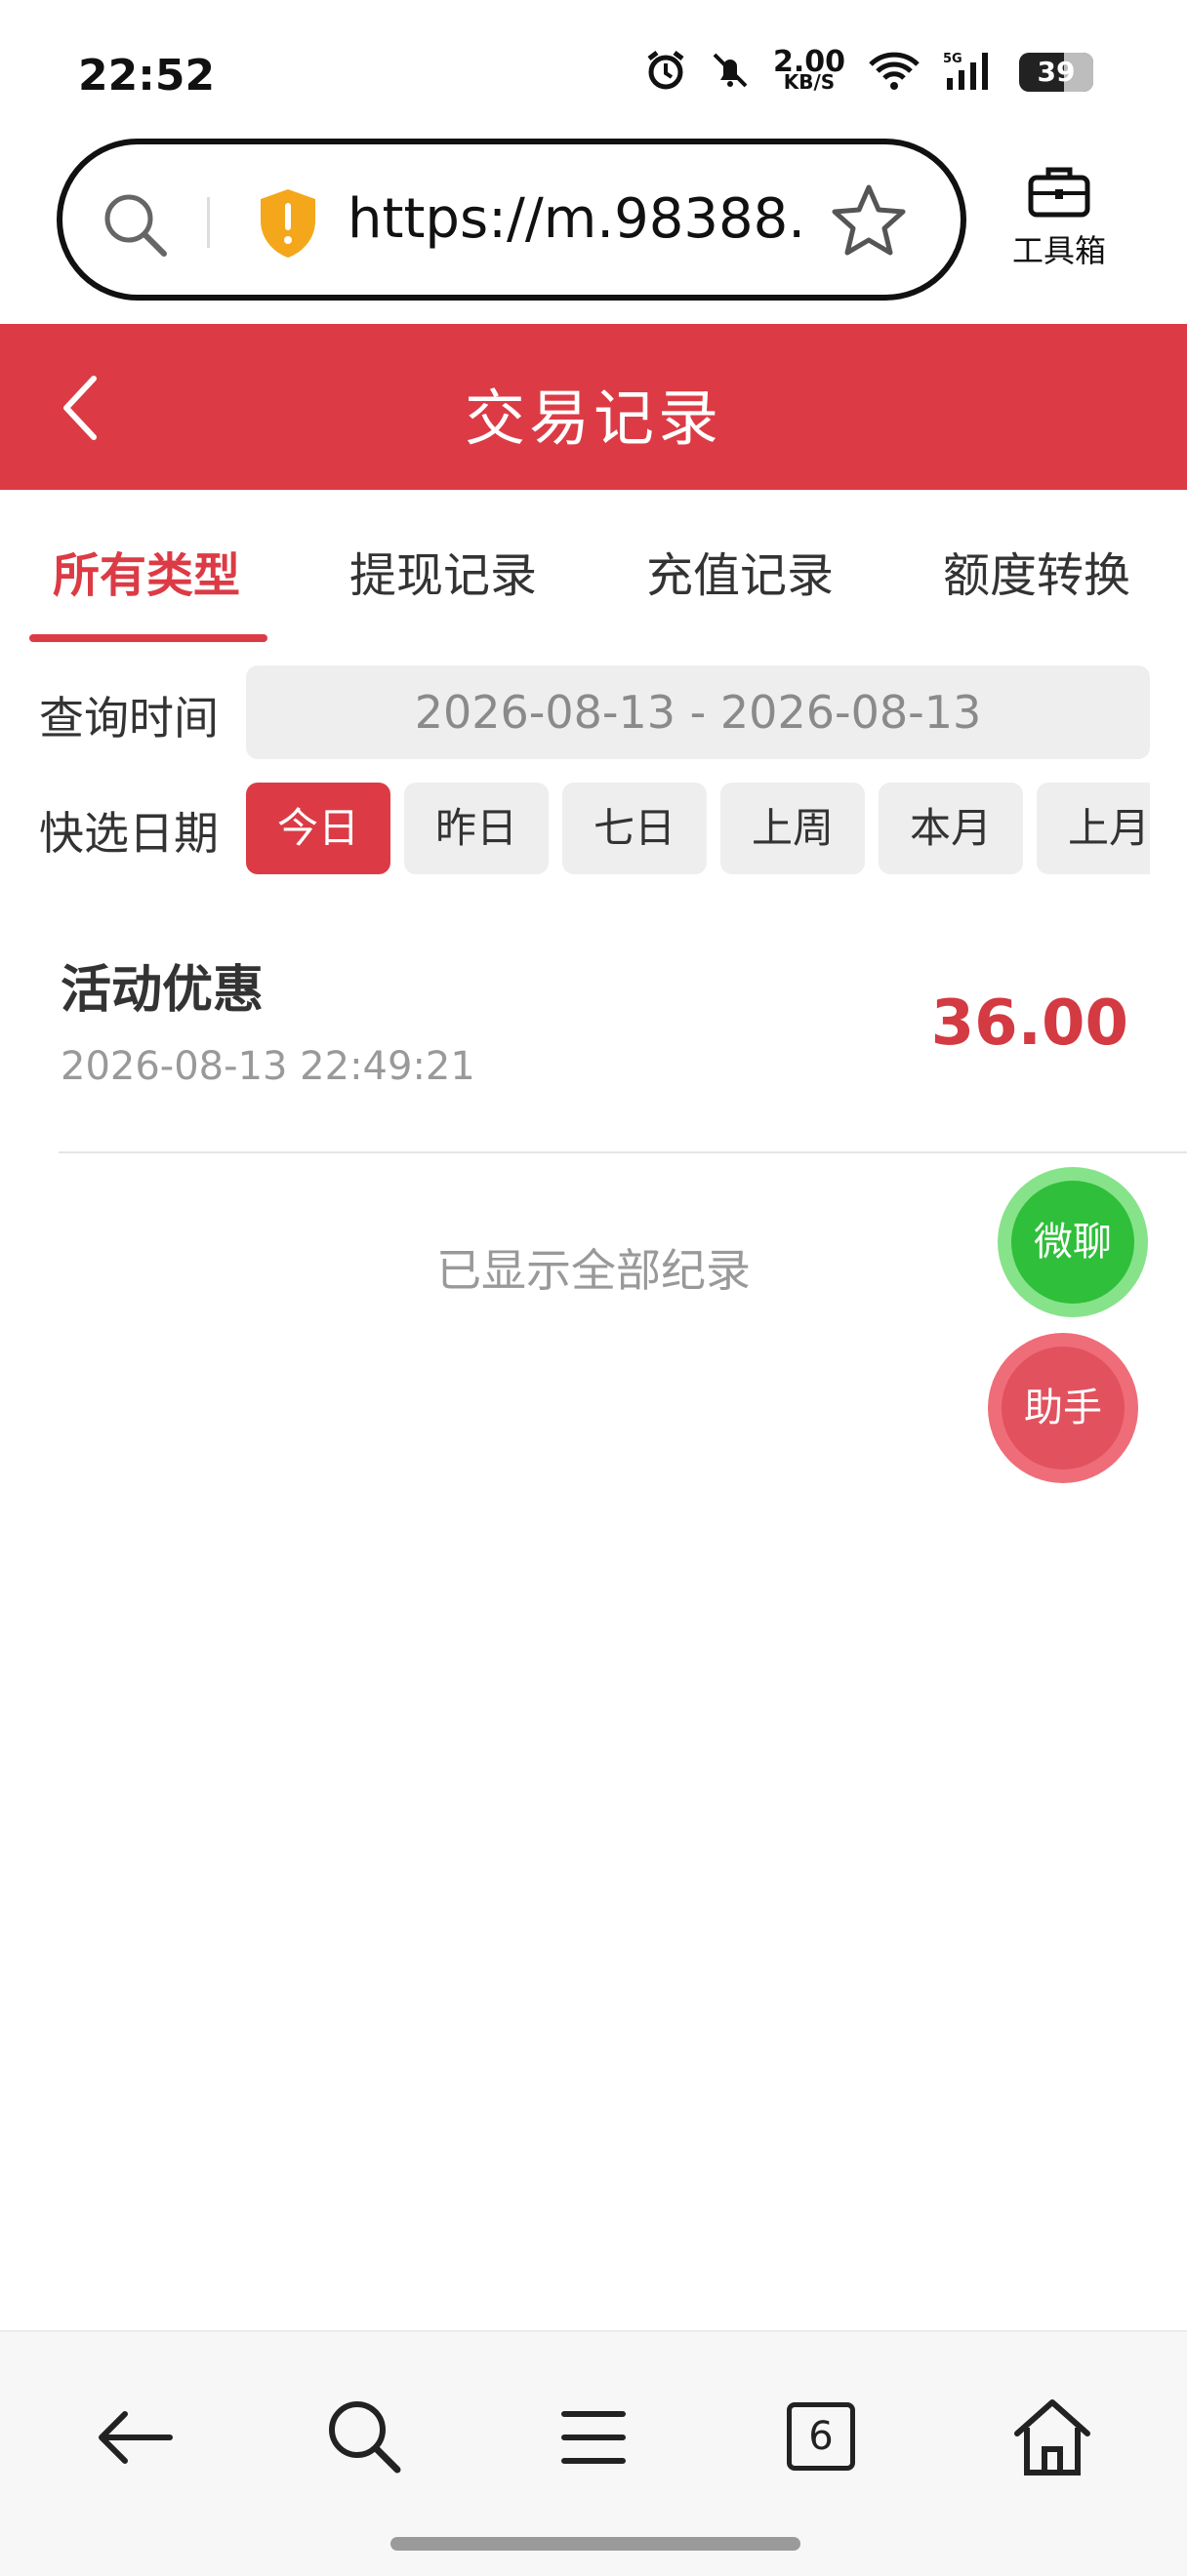 The image size is (1187, 2576). Describe the element at coordinates (730, 72) in the screenshot. I see `mute-icon` at that location.